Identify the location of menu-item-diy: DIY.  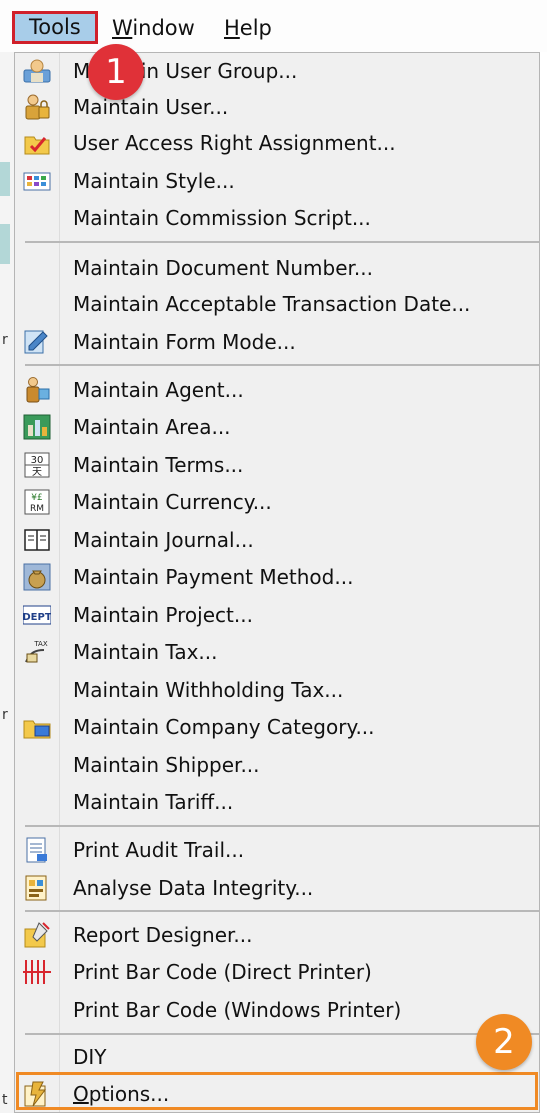
(277, 1057).